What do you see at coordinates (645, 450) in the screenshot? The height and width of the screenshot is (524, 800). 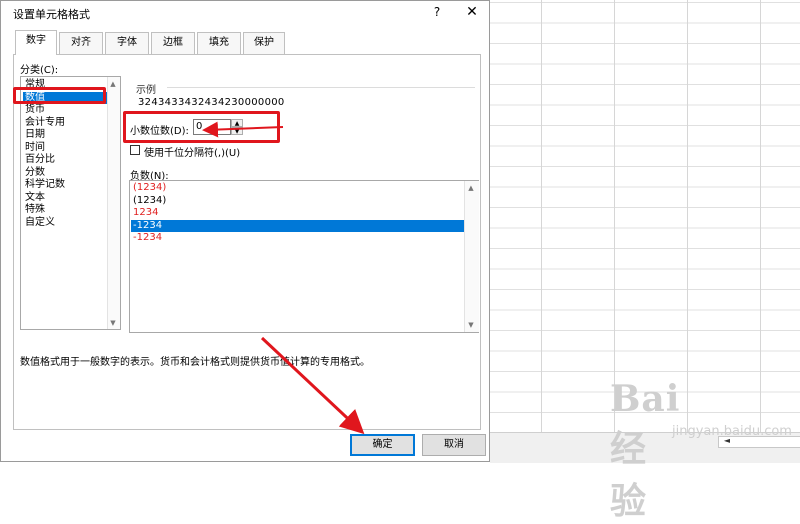 I see `watermark-logo: Bai 经验` at bounding box center [645, 450].